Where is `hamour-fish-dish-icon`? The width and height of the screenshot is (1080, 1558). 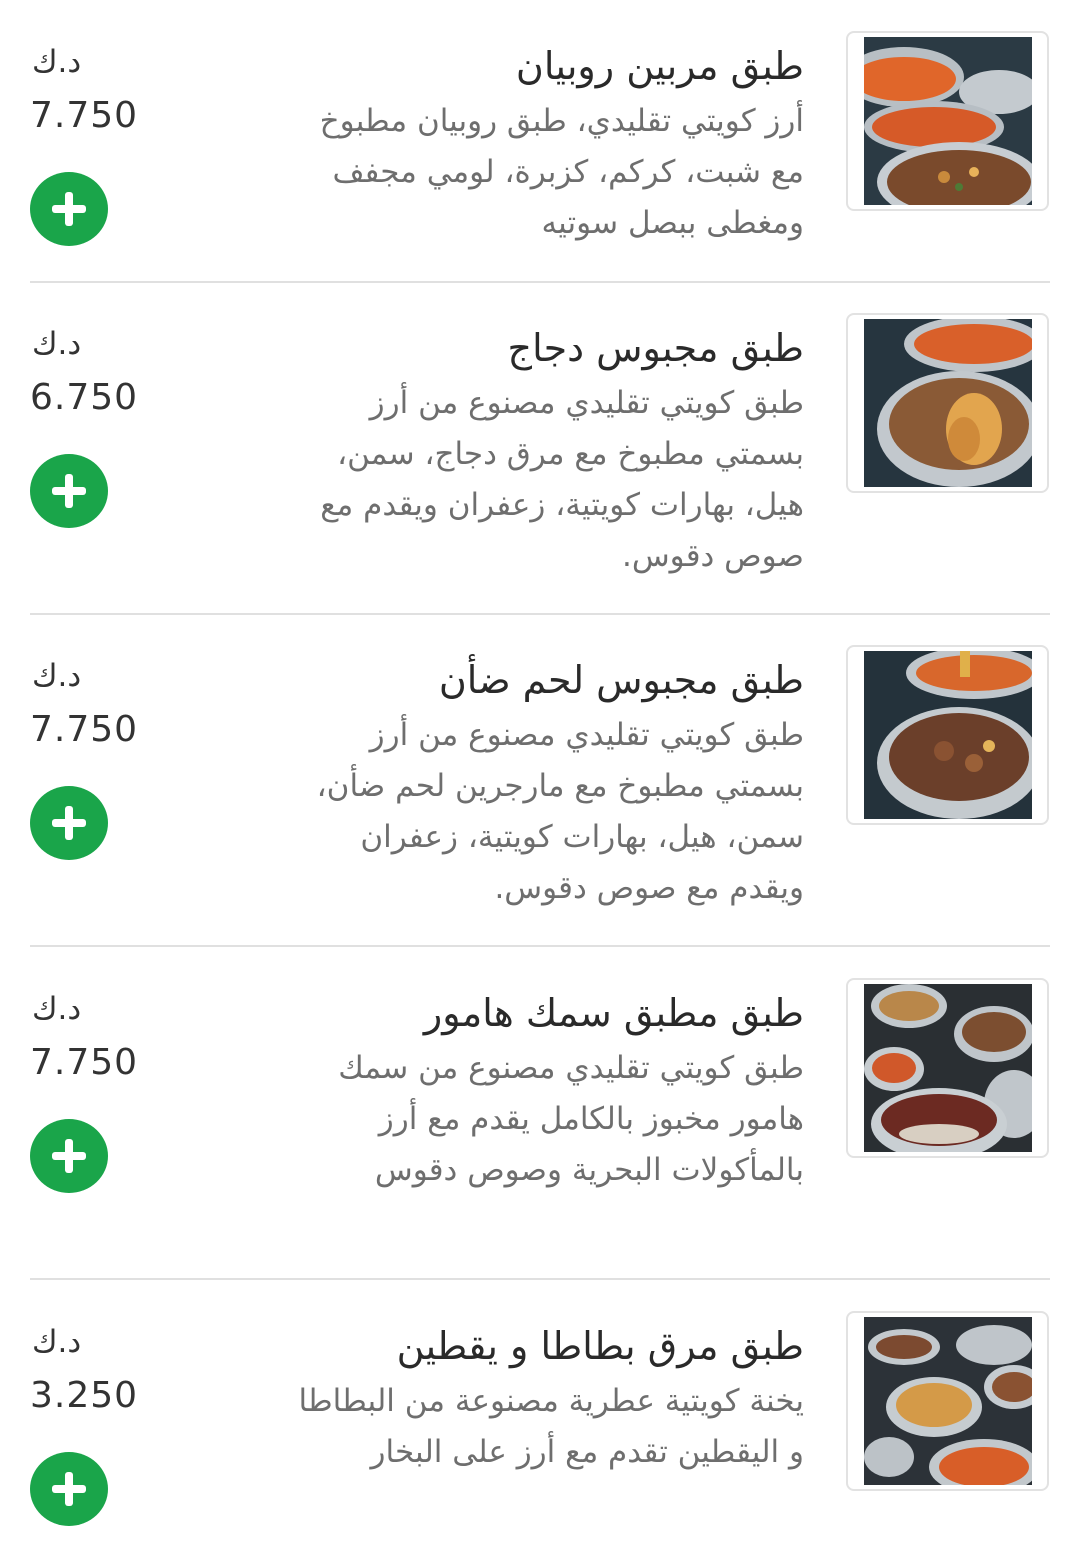
hamour-fish-dish-icon is located at coordinates (948, 1068).